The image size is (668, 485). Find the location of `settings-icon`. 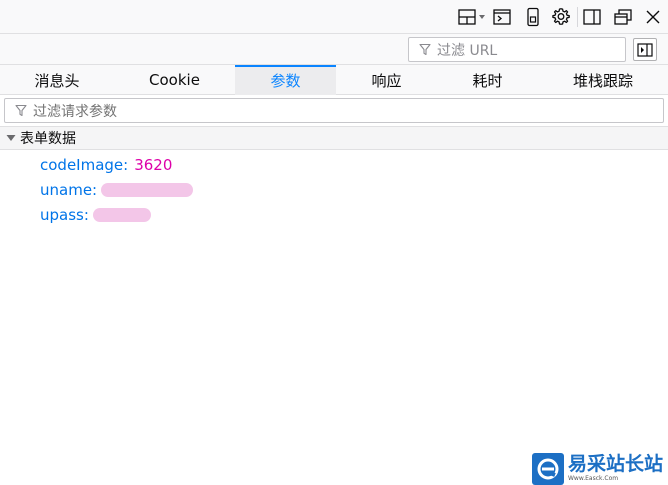

settings-icon is located at coordinates (561, 16).